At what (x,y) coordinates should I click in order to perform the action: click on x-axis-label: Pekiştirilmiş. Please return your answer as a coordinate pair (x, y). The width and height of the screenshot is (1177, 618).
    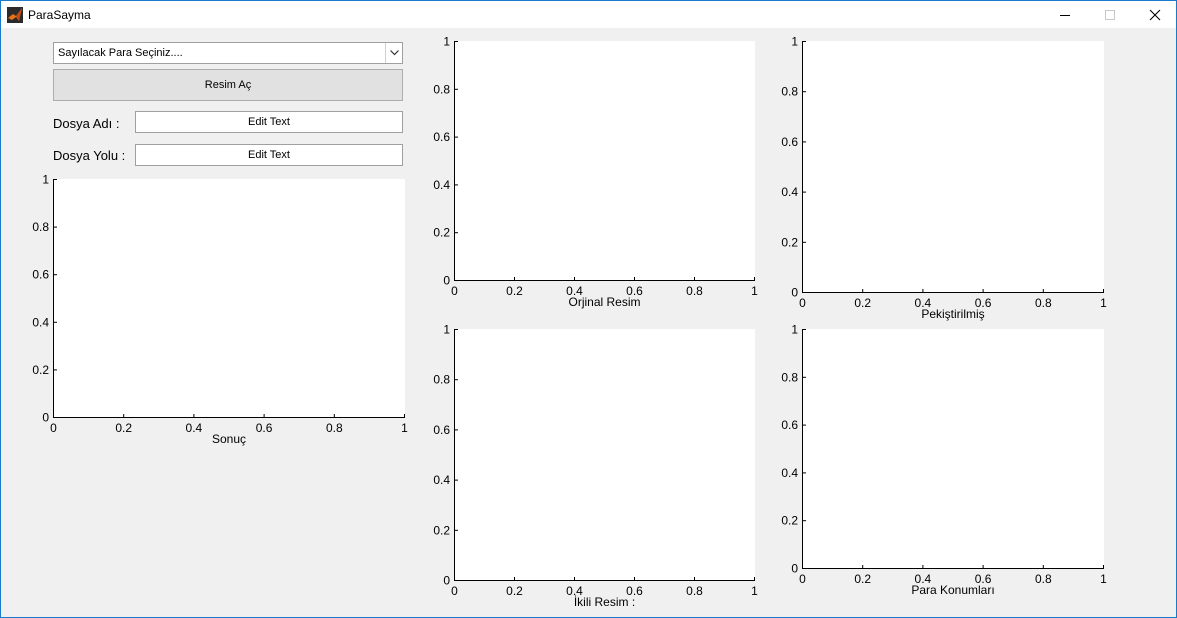
    Looking at the image, I should click on (952, 314).